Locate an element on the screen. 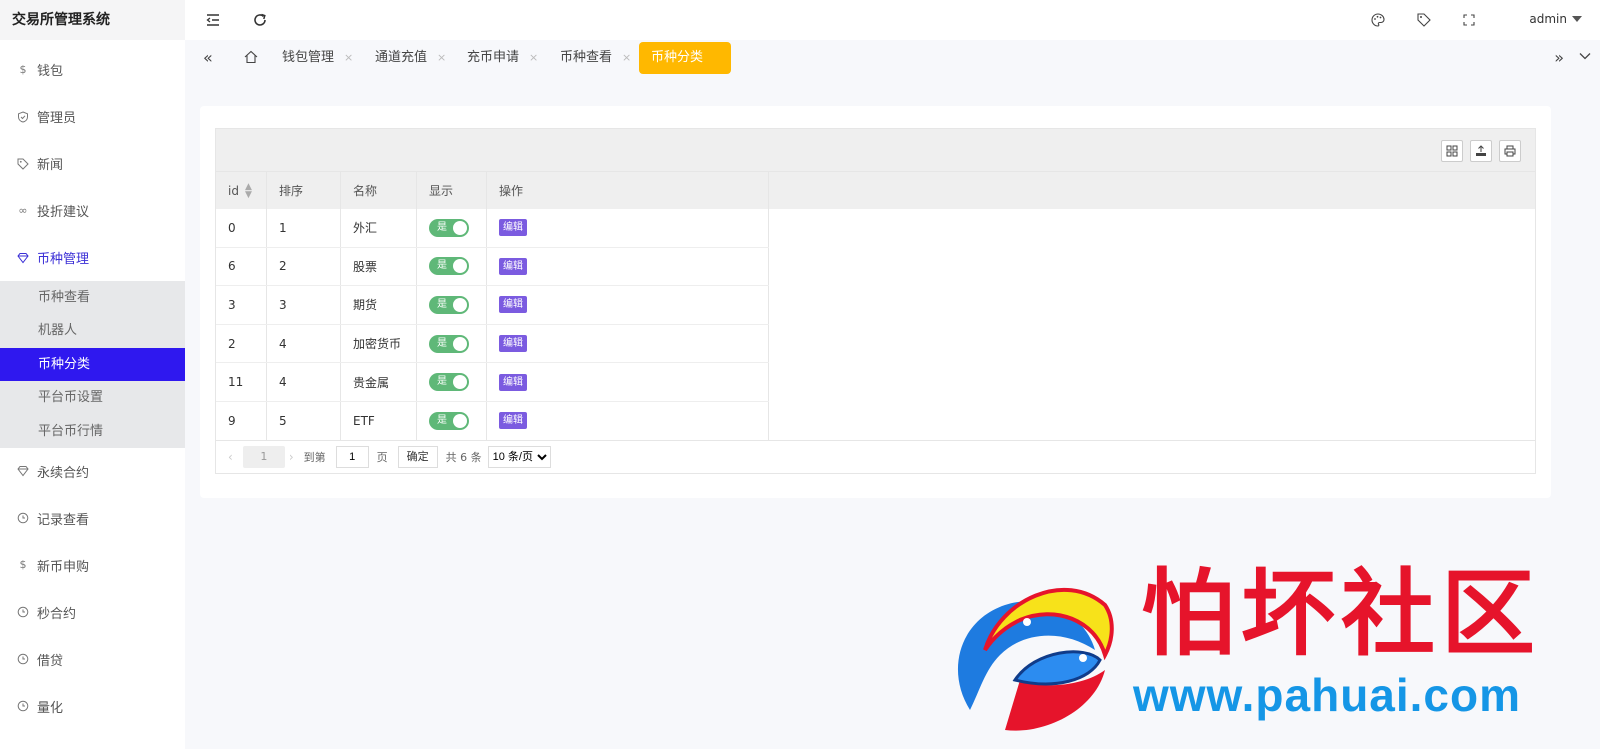 This screenshot has width=1600, height=749. palette-icon is located at coordinates (1378, 20).